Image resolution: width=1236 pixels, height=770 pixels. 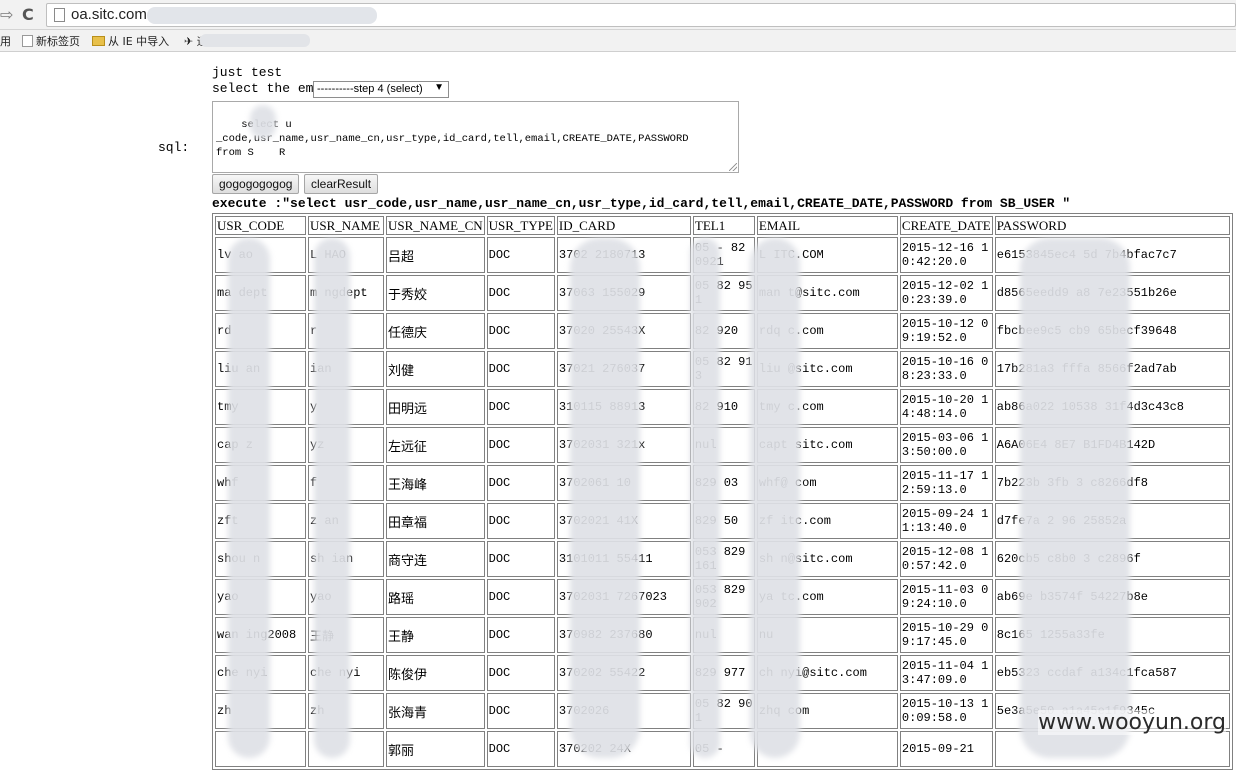 What do you see at coordinates (946, 293) in the screenshot?
I see `table-cell: 2015-12-02 10:23:39.0` at bounding box center [946, 293].